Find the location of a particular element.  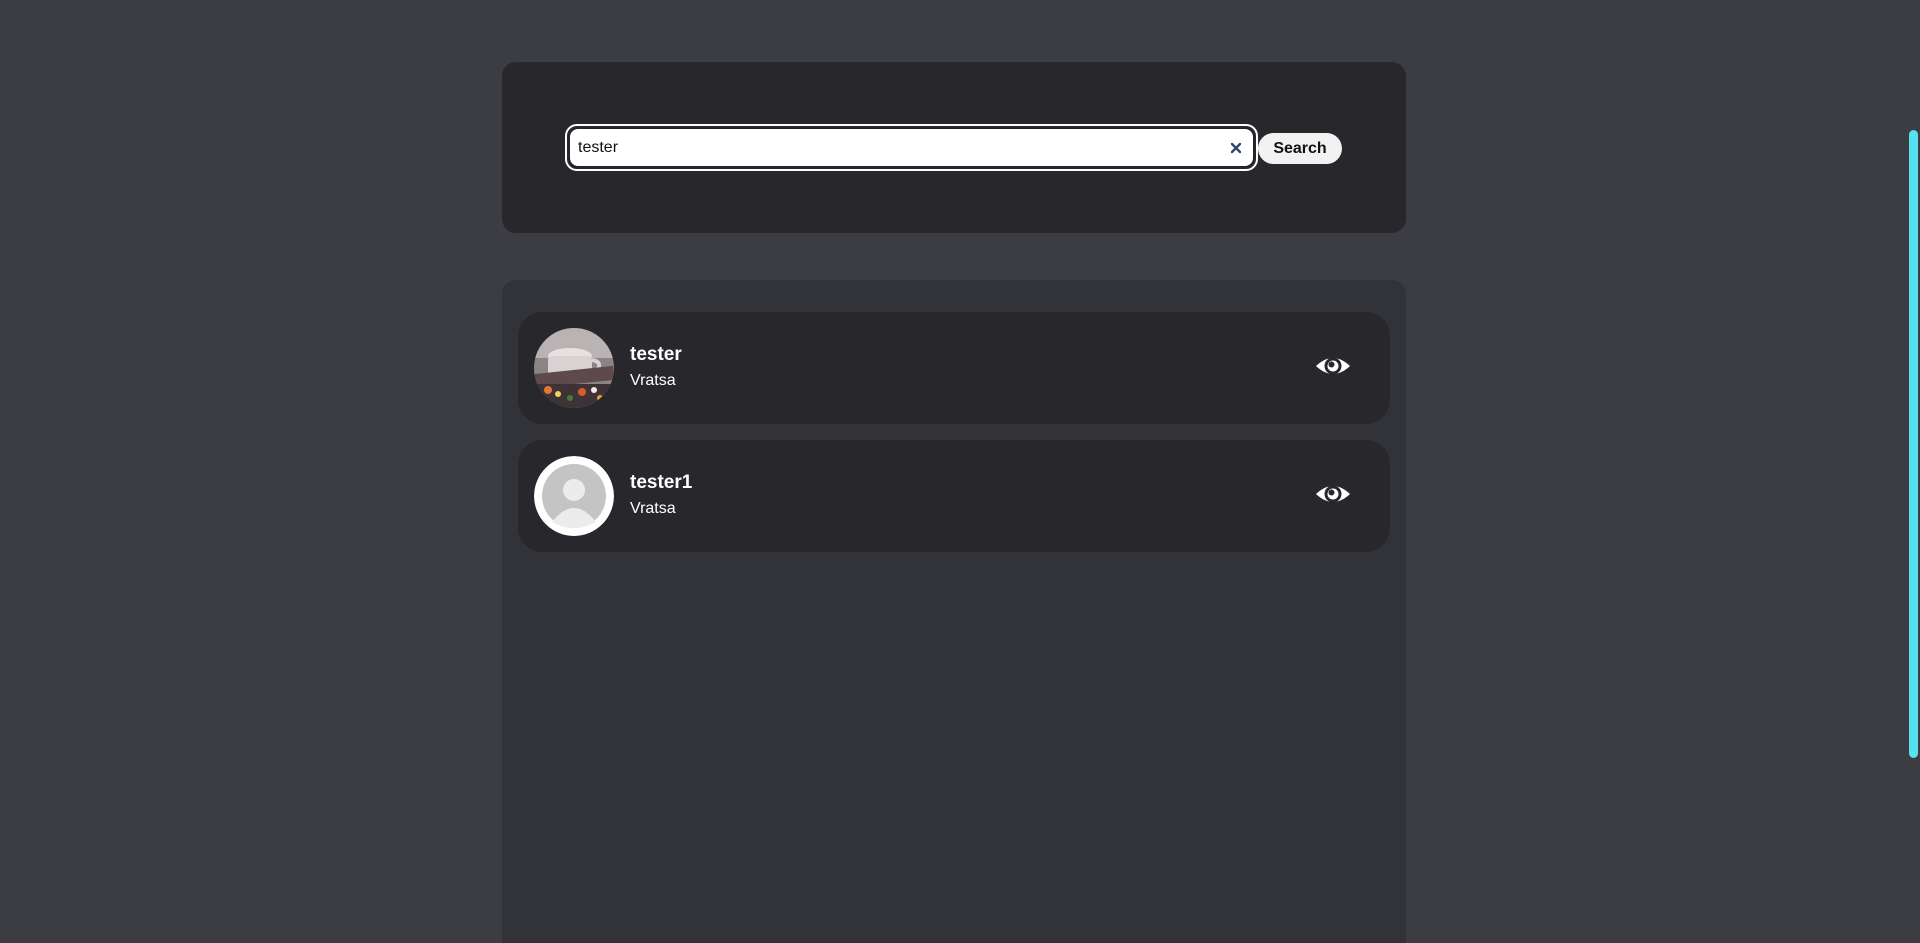

search-field is located at coordinates (911, 147).